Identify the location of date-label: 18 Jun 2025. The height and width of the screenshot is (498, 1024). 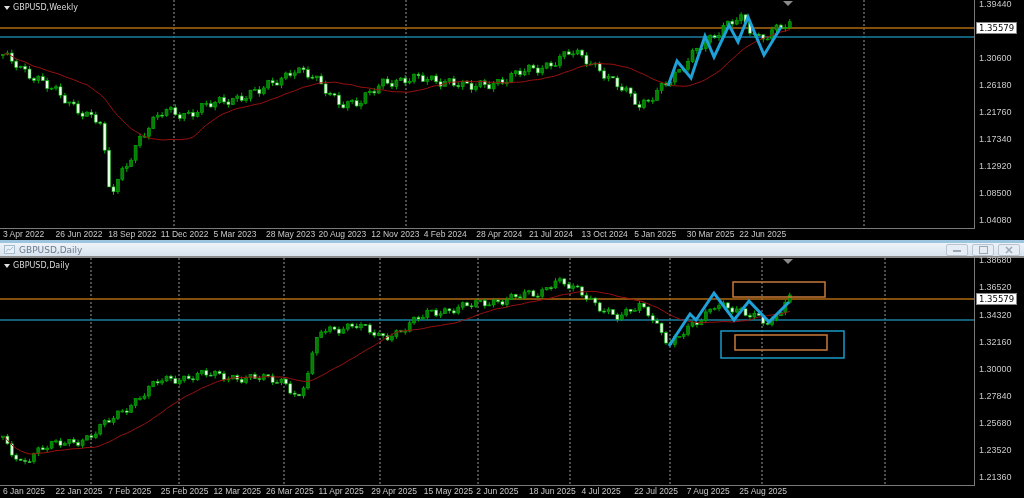
(551, 491).